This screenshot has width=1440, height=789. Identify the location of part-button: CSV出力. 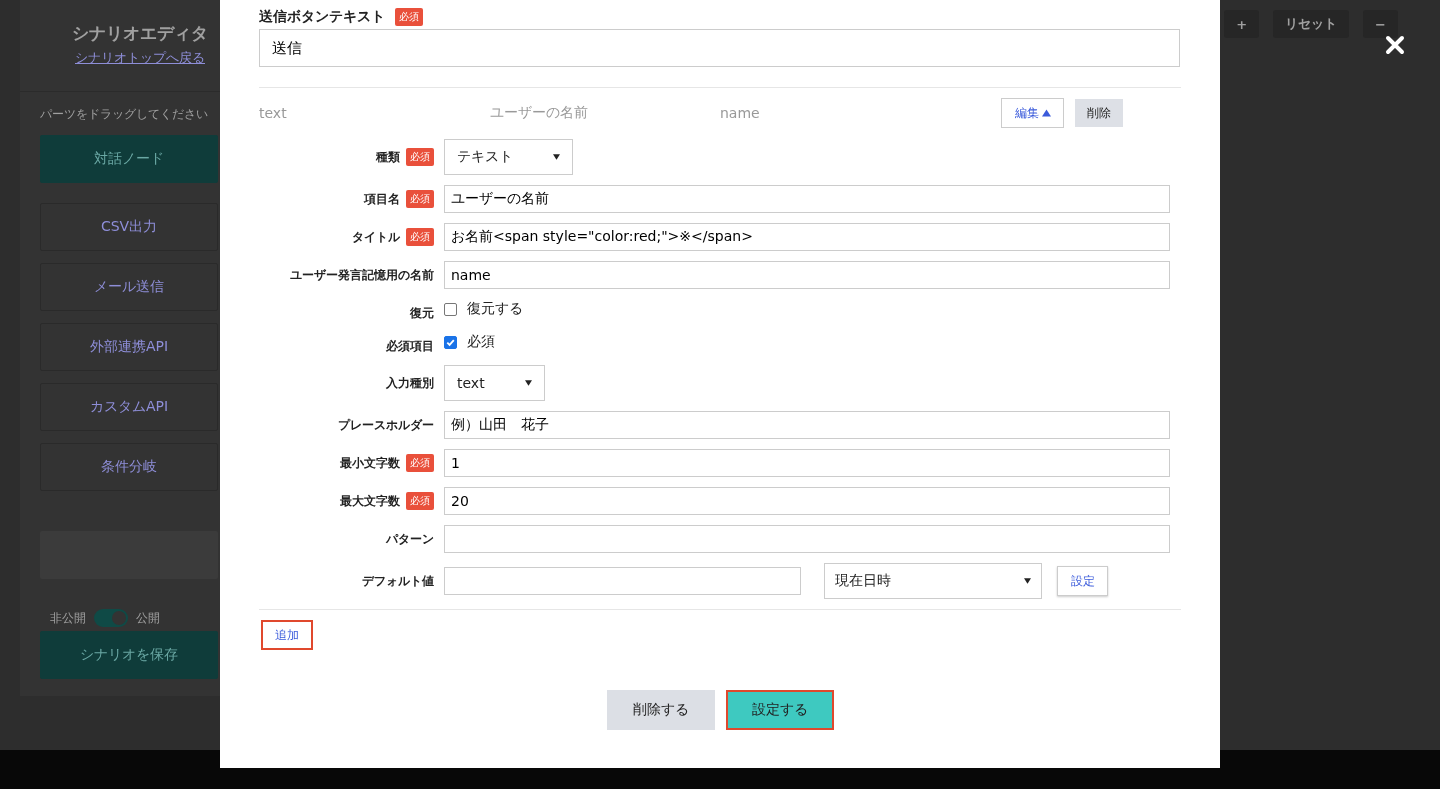
(129, 227).